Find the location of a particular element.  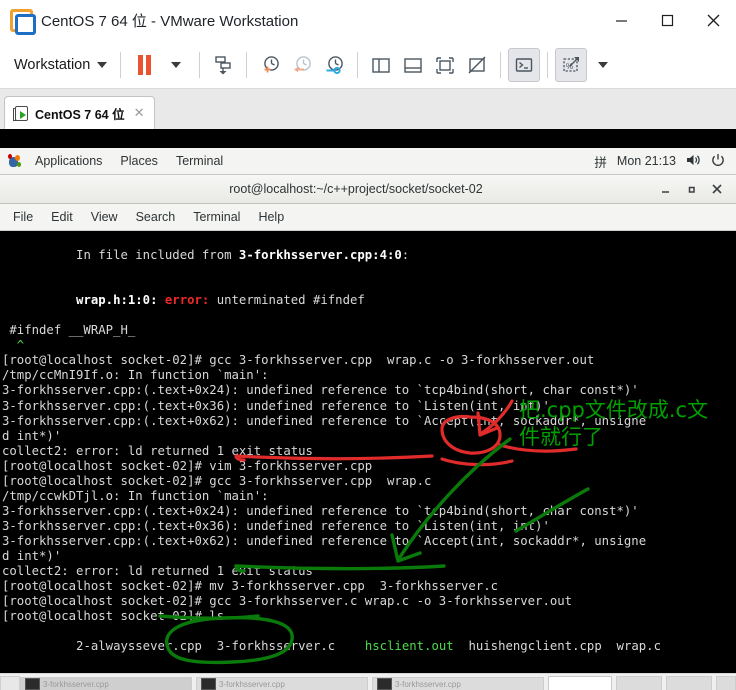

fullscreen-icon is located at coordinates (445, 65).